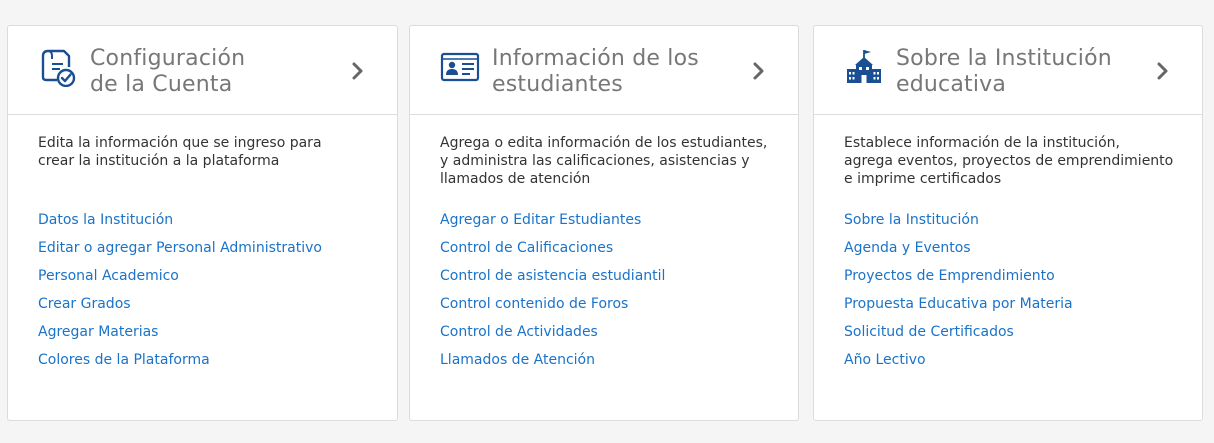 This screenshot has height=443, width=1214. I want to click on list-item: Solicitud de Certificados, so click(1008, 336).